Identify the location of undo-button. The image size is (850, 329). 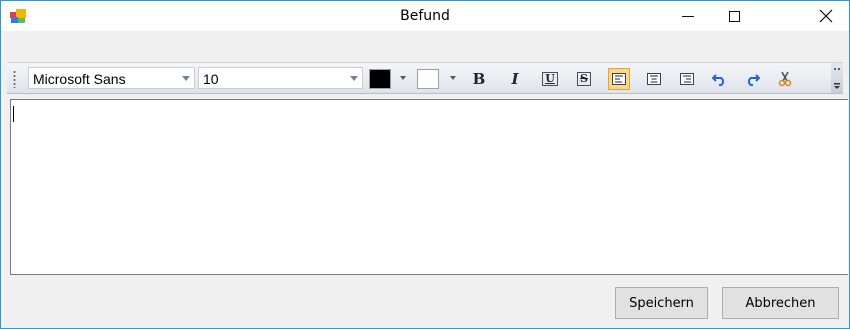
(720, 79).